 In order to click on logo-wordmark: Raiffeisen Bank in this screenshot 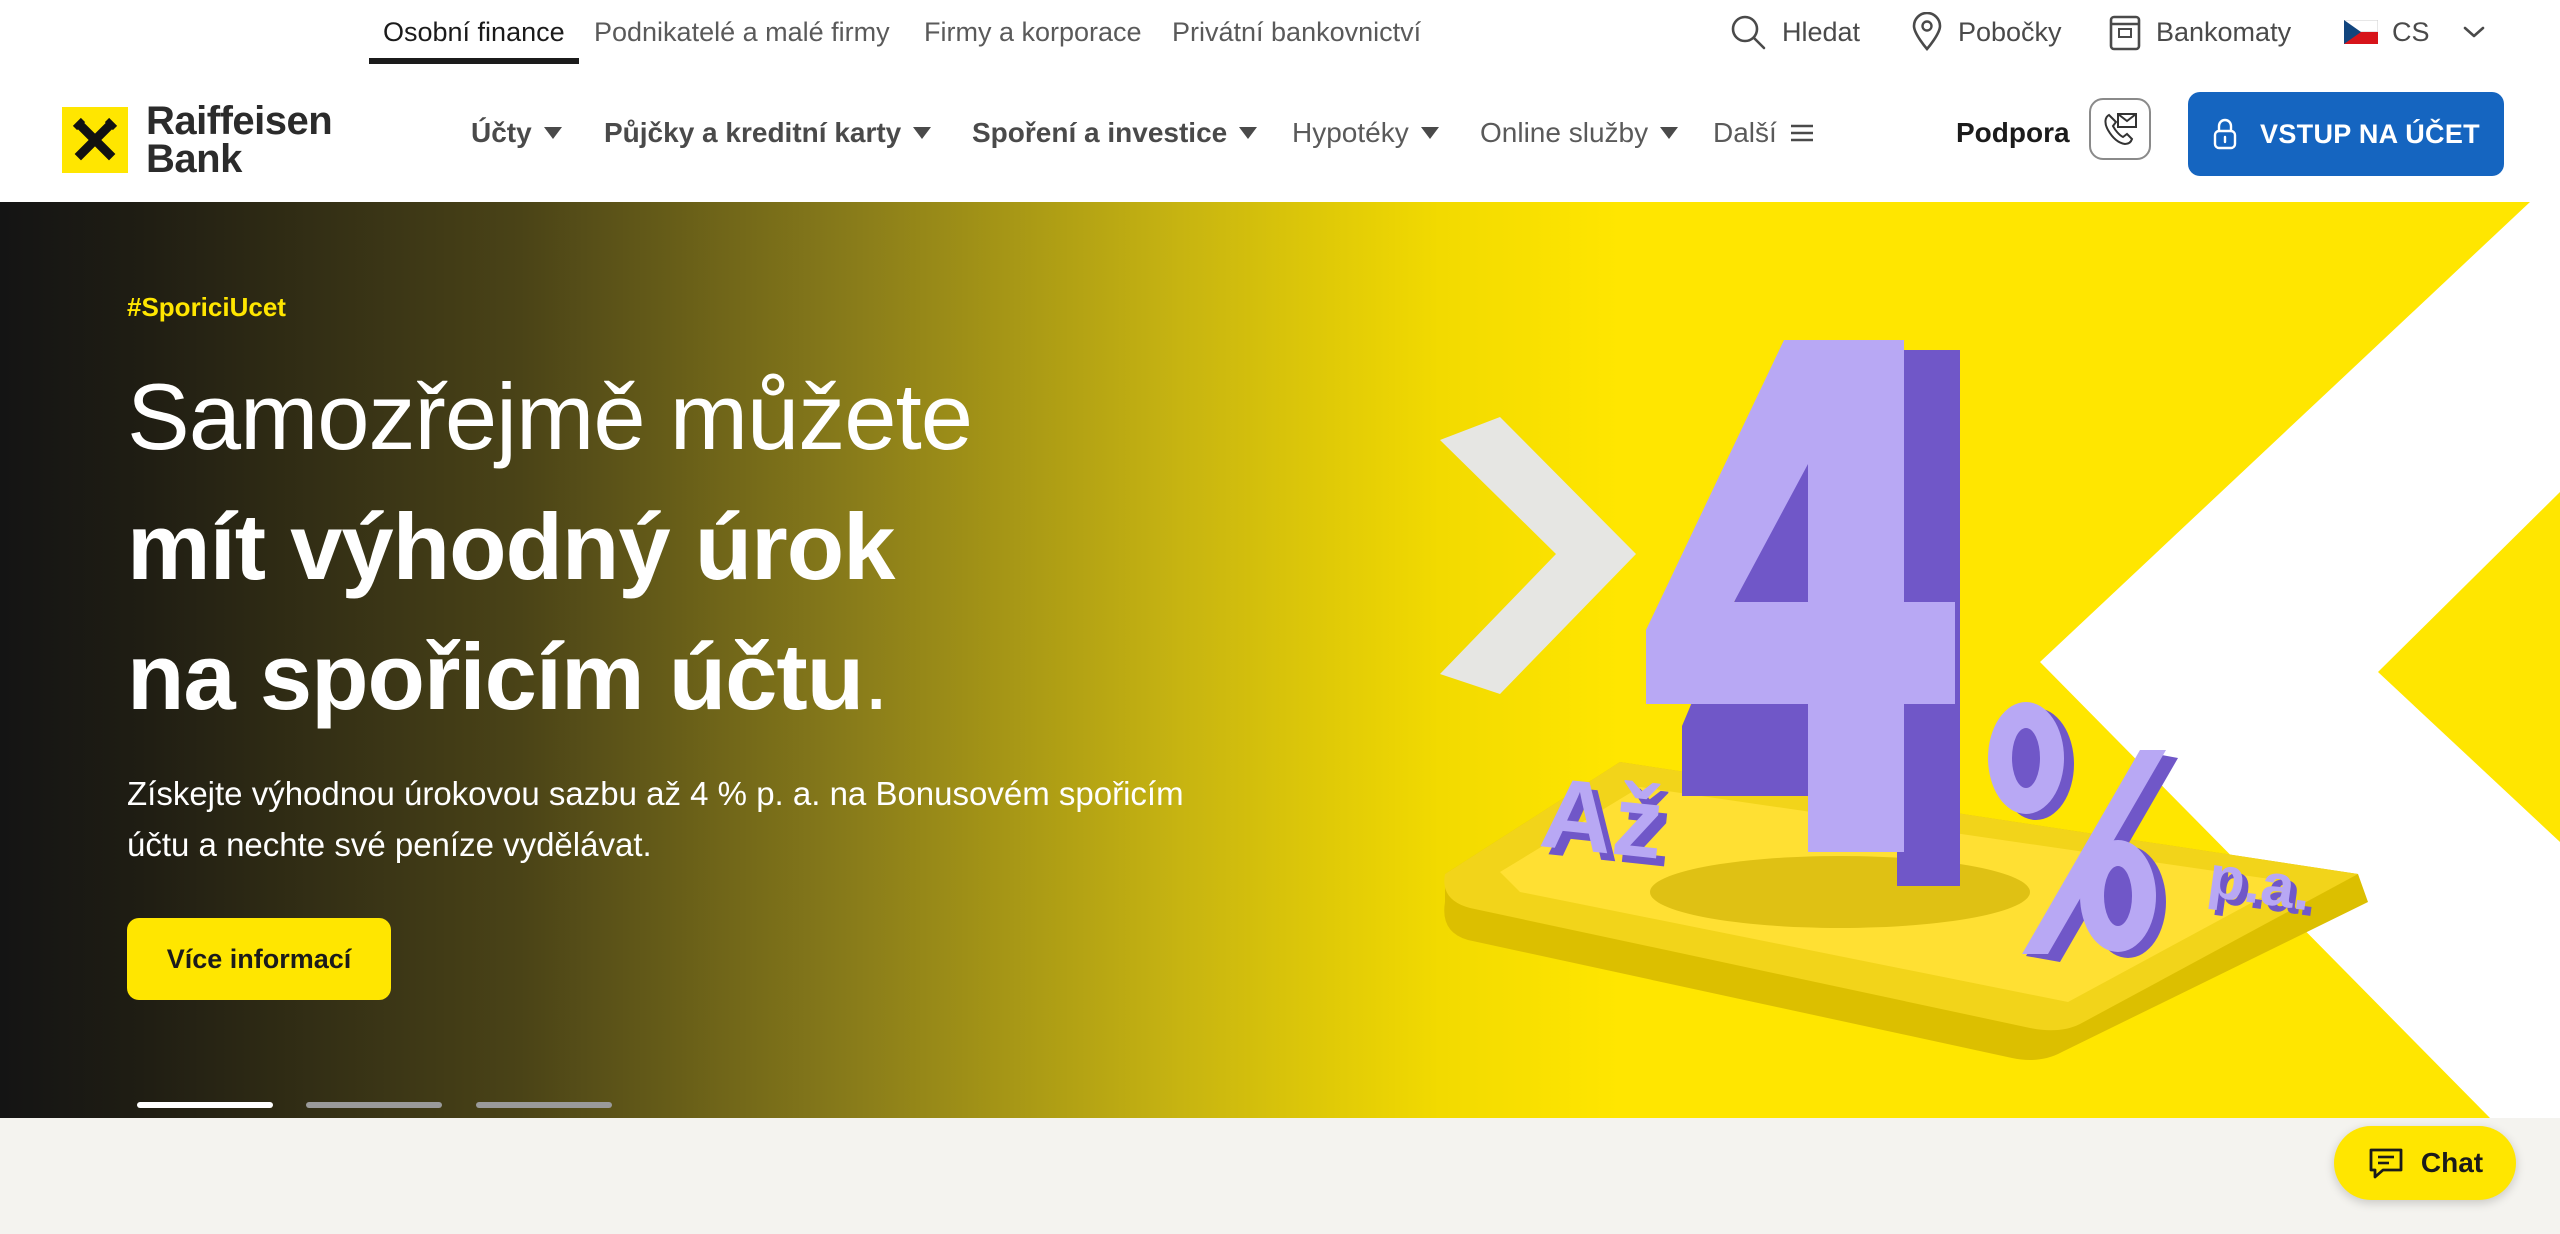, I will do `click(239, 140)`.